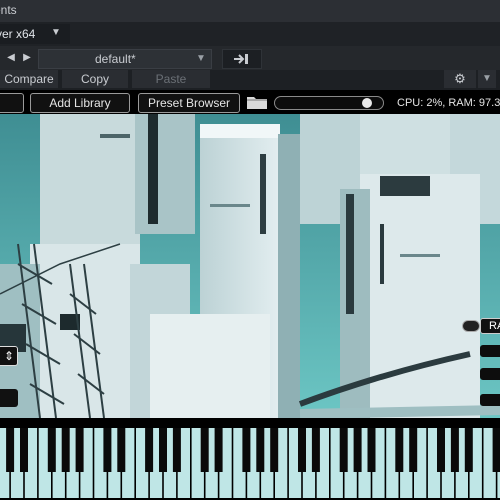 Image resolution: width=500 pixels, height=500 pixels. What do you see at coordinates (171, 79) in the screenshot?
I see `paste-button: Paste` at bounding box center [171, 79].